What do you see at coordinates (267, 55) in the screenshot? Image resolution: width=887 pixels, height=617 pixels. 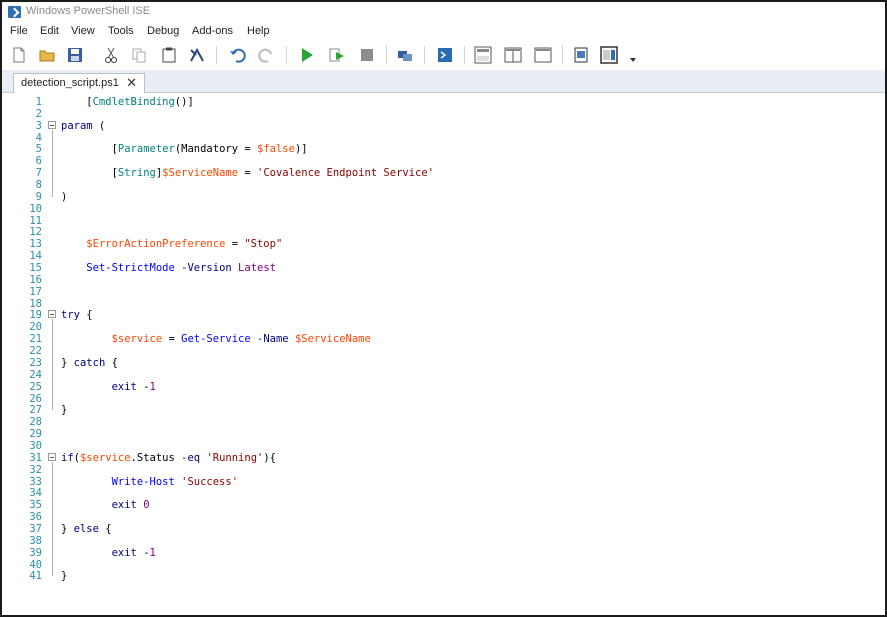 I see `redo-icon` at bounding box center [267, 55].